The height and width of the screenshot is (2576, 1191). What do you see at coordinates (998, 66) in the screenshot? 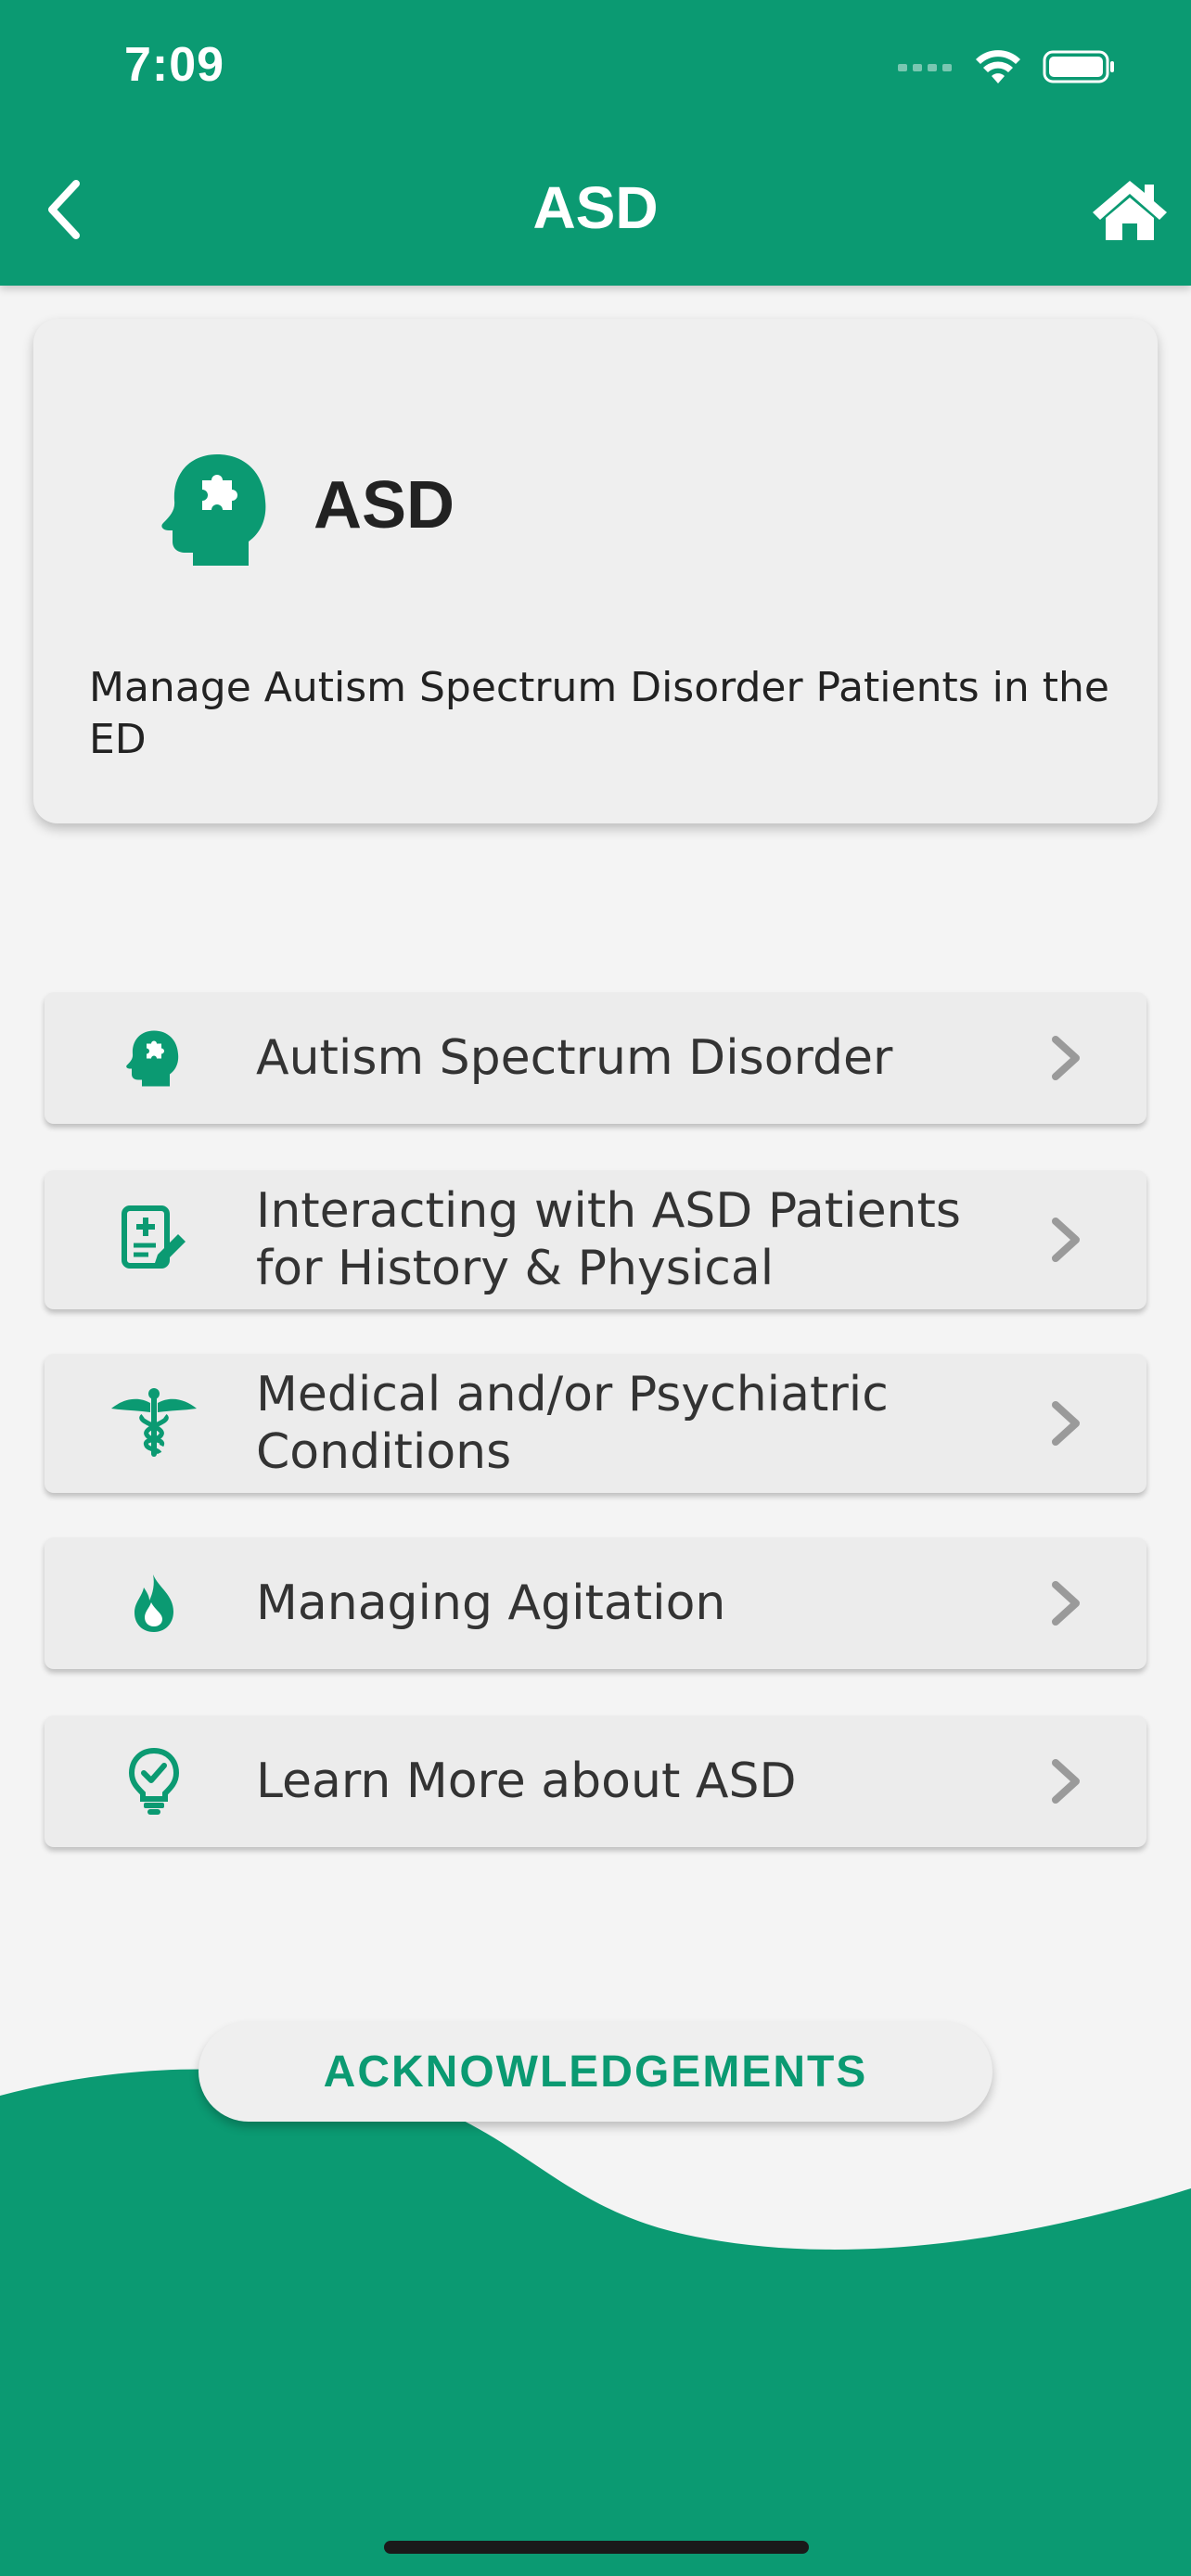
I see `wifi-icon` at bounding box center [998, 66].